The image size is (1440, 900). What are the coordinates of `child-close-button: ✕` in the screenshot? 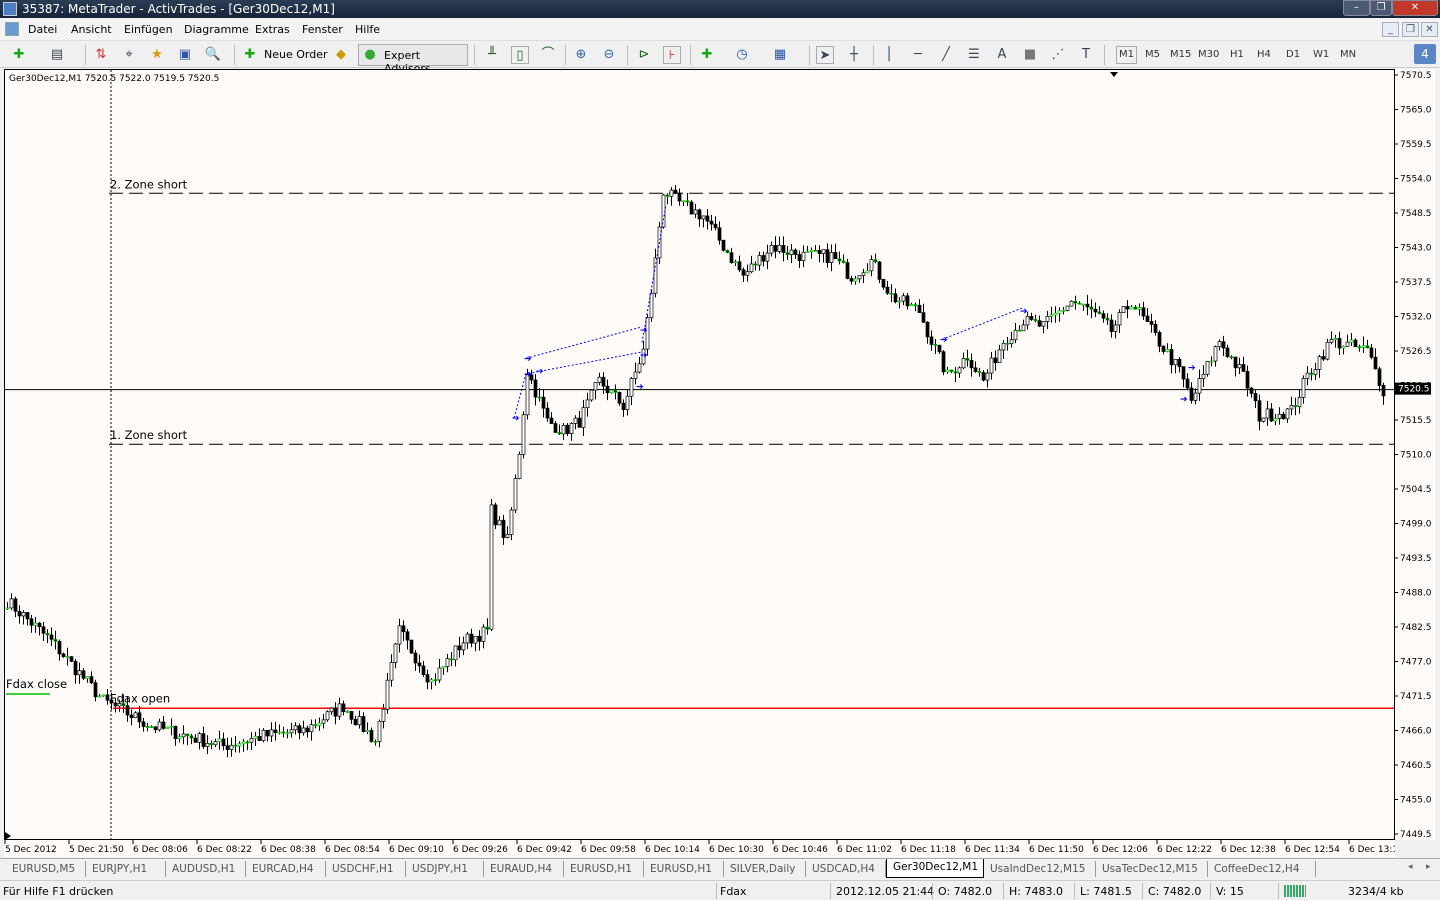 It's located at (1429, 29).